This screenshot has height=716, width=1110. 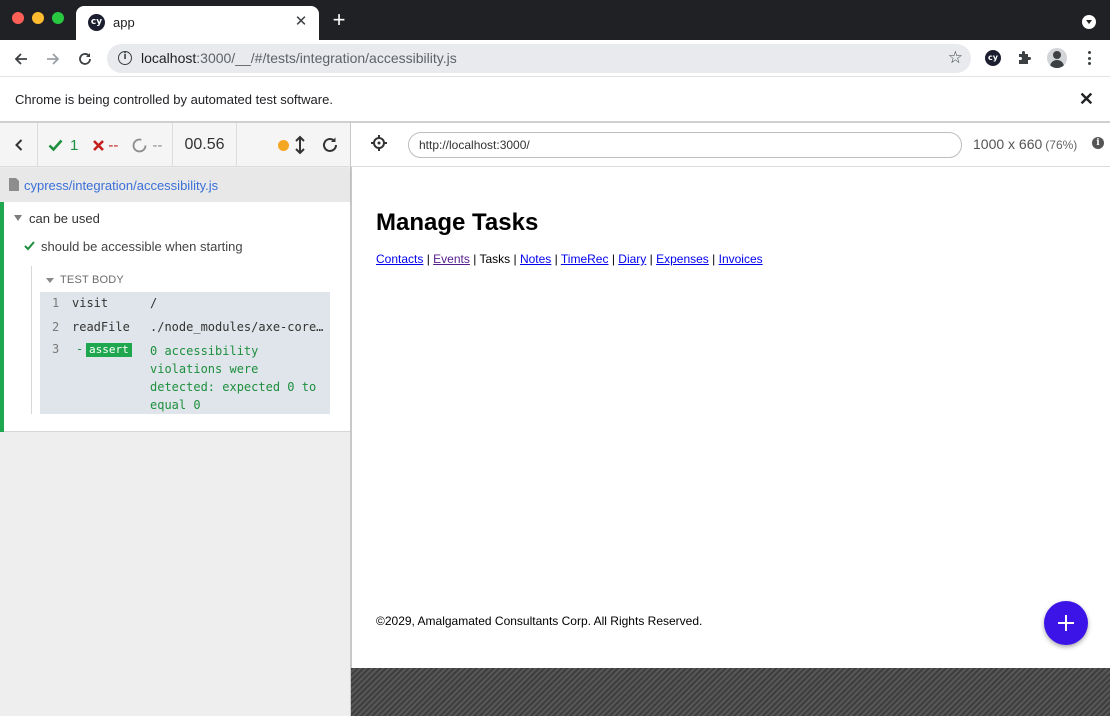 I want to click on browser-tab: cy app ✕, so click(x=197, y=23).